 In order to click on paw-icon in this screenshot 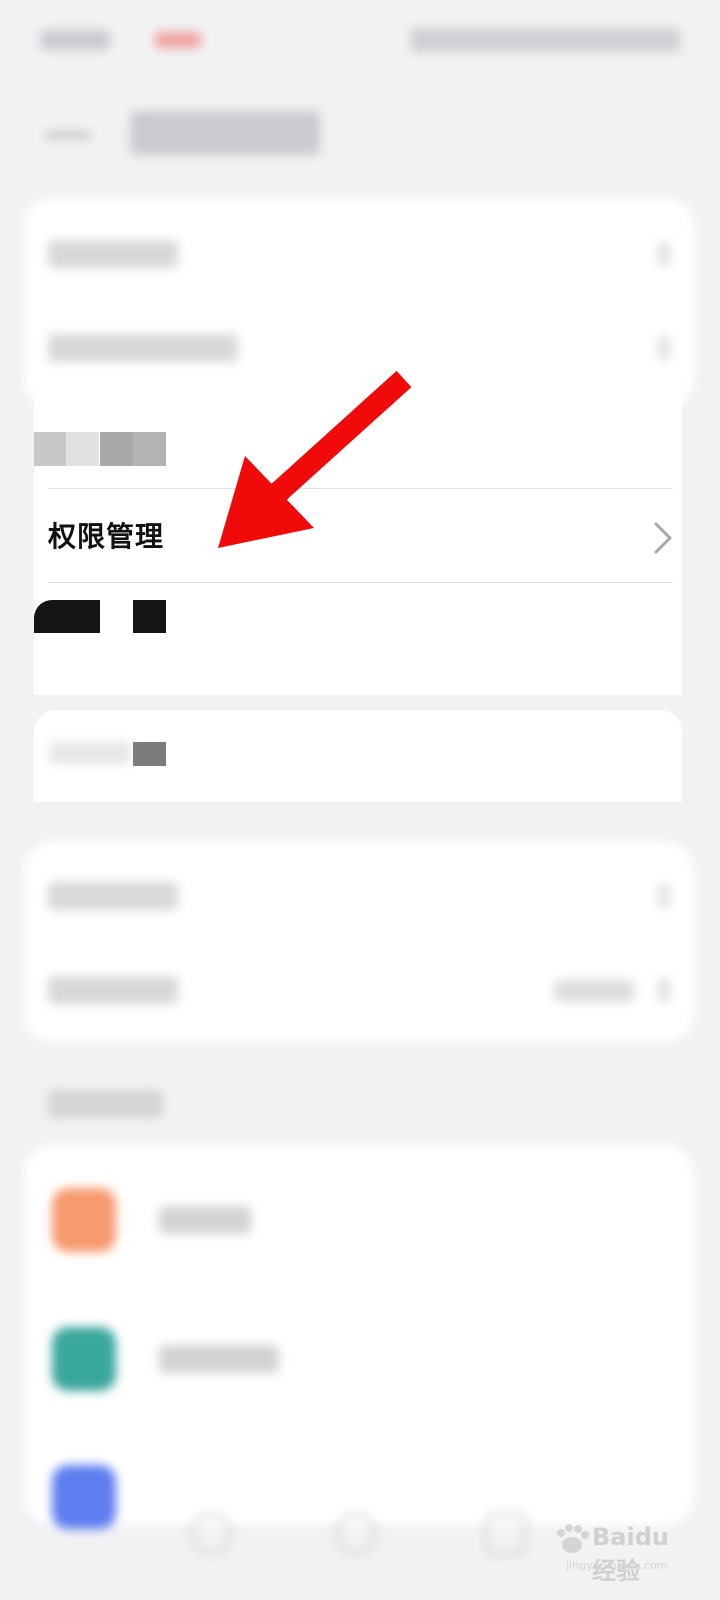, I will do `click(573, 1538)`.